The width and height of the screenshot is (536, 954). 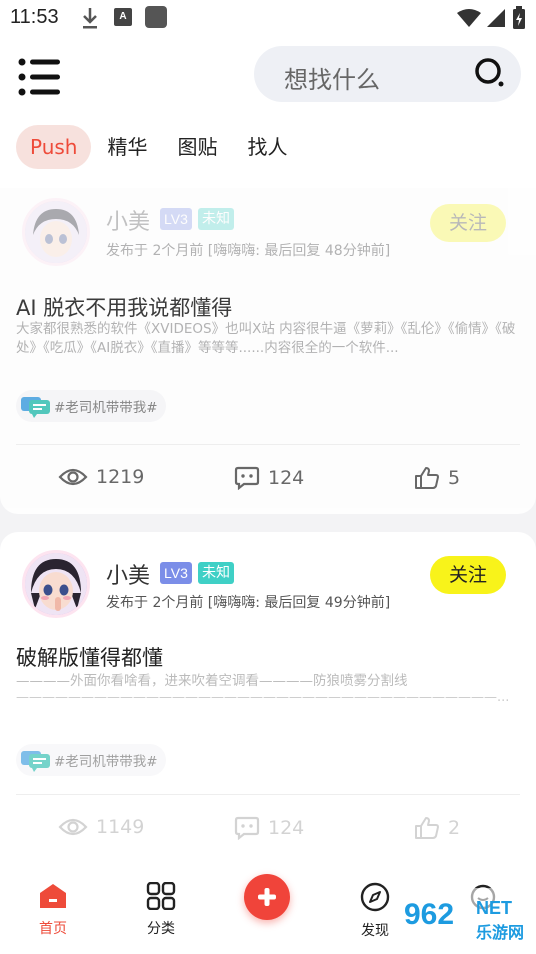 What do you see at coordinates (197, 147) in the screenshot?
I see `tab-image-posts: 图贴` at bounding box center [197, 147].